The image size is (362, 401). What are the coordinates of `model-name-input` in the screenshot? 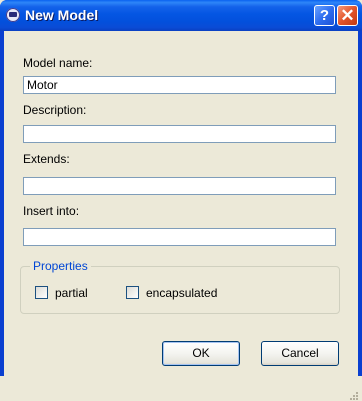 It's located at (179, 85).